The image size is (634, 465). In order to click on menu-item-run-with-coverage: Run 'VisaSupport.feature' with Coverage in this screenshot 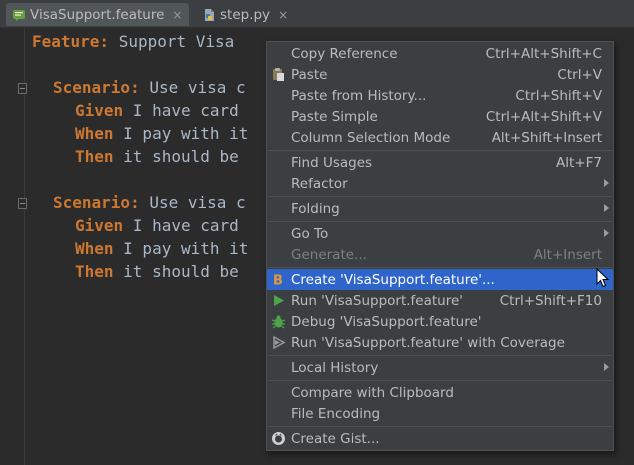, I will do `click(440, 342)`.